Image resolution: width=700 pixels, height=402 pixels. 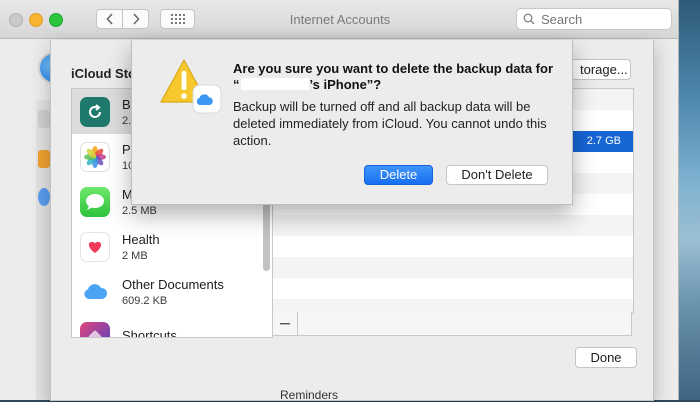 I want to click on show-all-button, so click(x=177, y=19).